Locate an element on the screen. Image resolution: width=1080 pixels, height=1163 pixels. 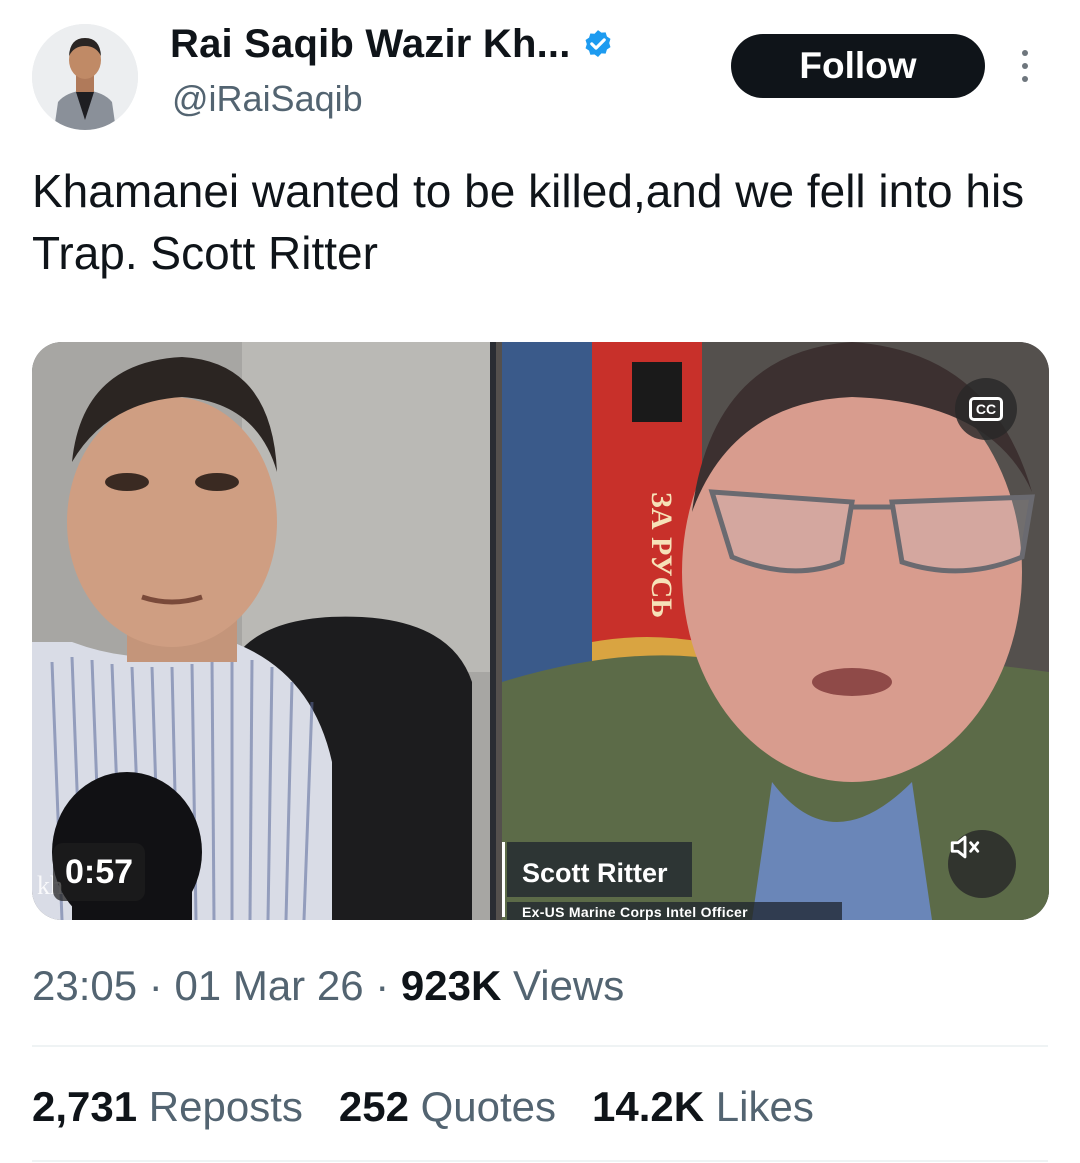
engagement-stats: 2,731 Reposts 252 Quotes 14.2K Likes is located at coordinates (441, 1107).